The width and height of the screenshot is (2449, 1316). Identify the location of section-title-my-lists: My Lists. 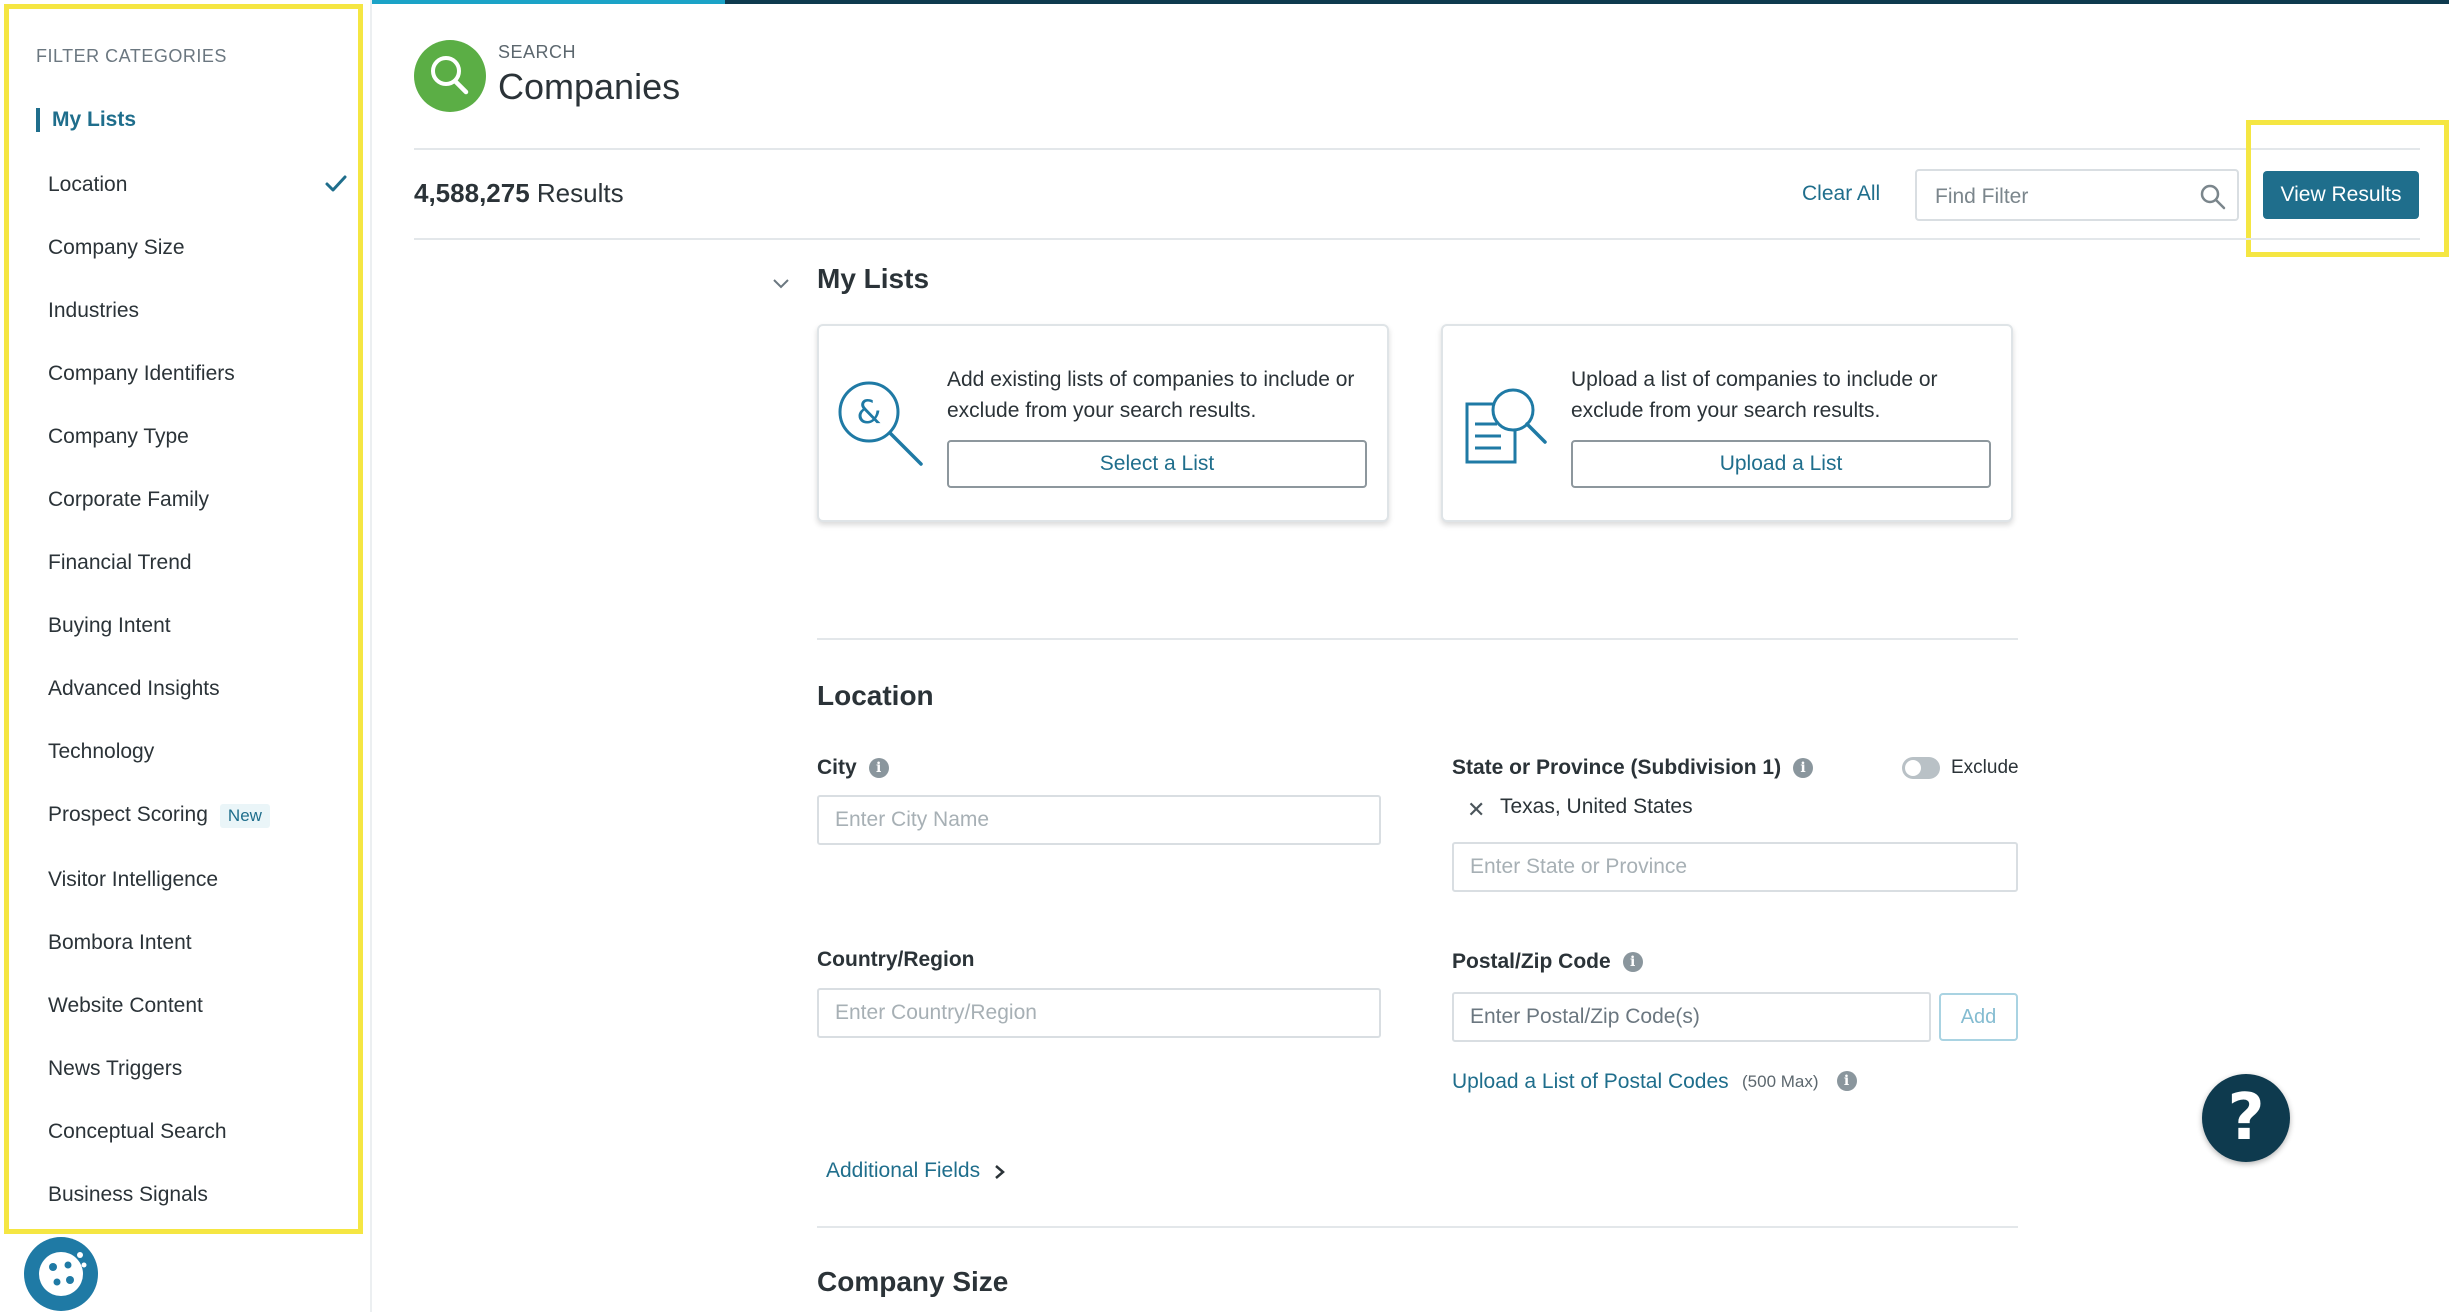
(873, 278).